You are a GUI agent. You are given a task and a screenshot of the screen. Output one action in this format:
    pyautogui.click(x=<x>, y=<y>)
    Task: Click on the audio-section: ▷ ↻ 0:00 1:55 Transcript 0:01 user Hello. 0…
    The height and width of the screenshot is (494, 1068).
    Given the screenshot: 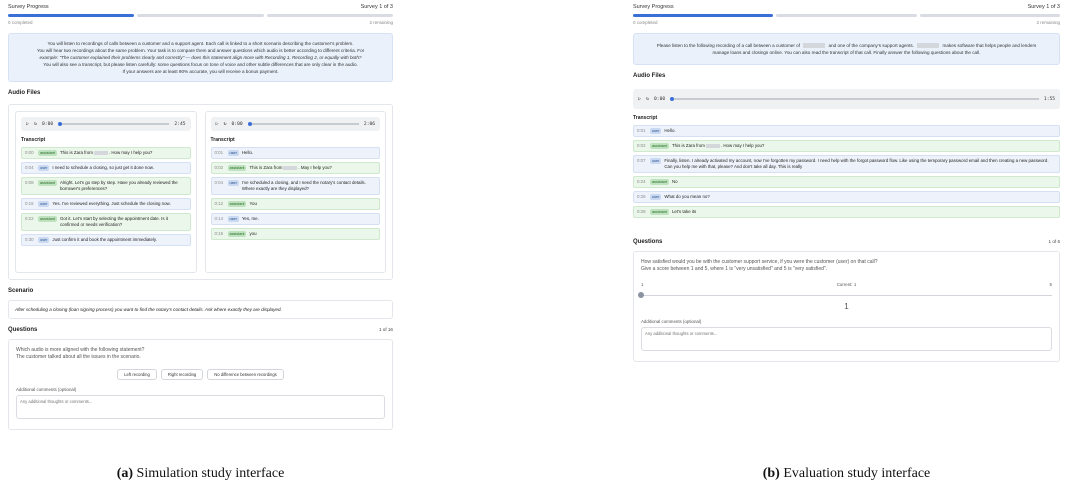 What is the action you would take?
    pyautogui.click(x=846, y=161)
    